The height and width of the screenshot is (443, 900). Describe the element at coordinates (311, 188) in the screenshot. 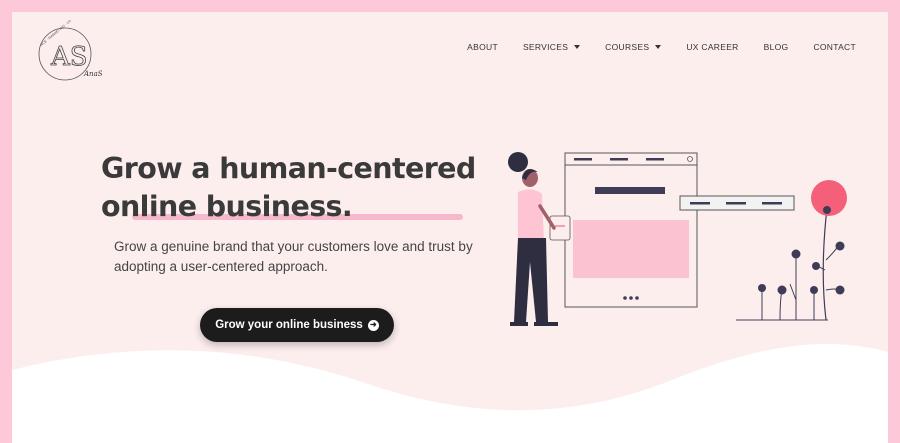

I see `hero-headline: Grow a human-centered online business.` at that location.